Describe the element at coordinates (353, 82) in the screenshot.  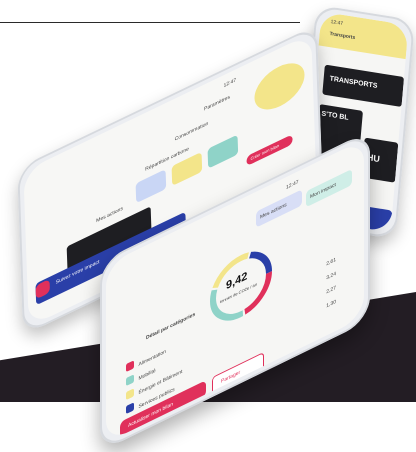
I see `tile-label: TRANSPORTS` at that location.